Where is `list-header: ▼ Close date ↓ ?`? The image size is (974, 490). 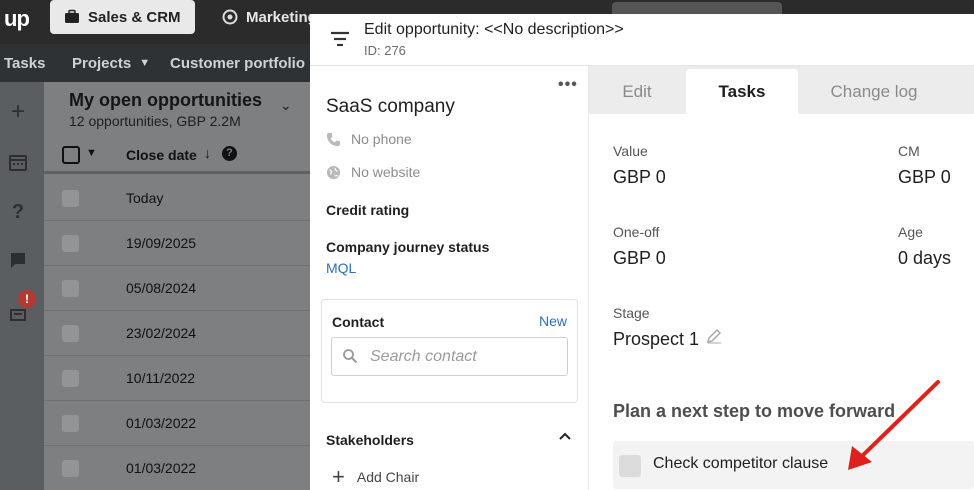 list-header: ▼ Close date ↓ ? is located at coordinates (177, 157).